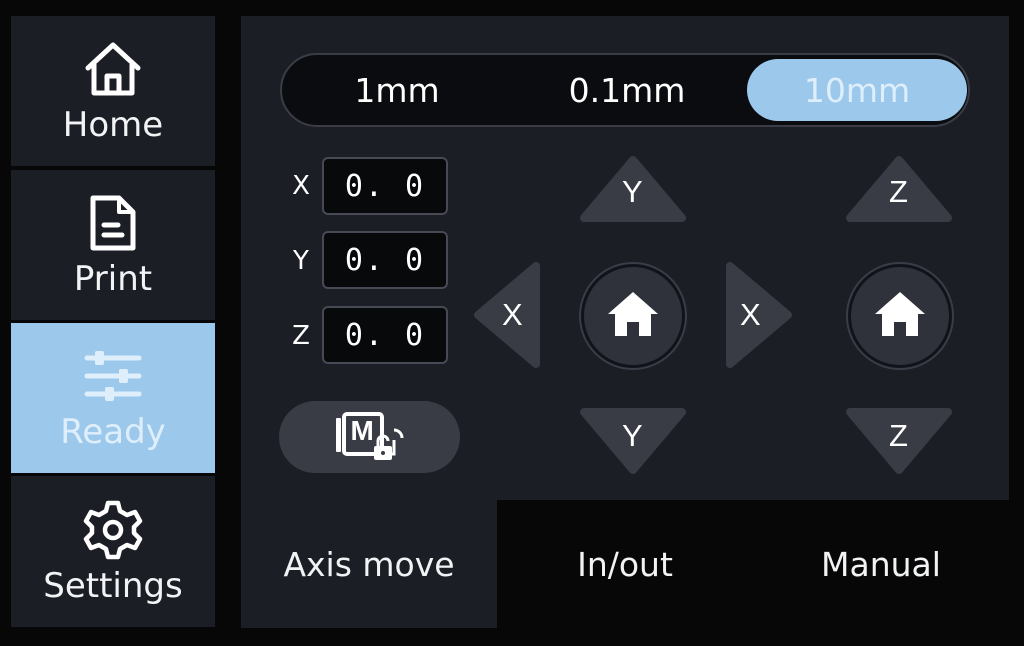 The image size is (1024, 646). Describe the element at coordinates (369, 564) in the screenshot. I see `tab-axis-move: Axis move` at that location.